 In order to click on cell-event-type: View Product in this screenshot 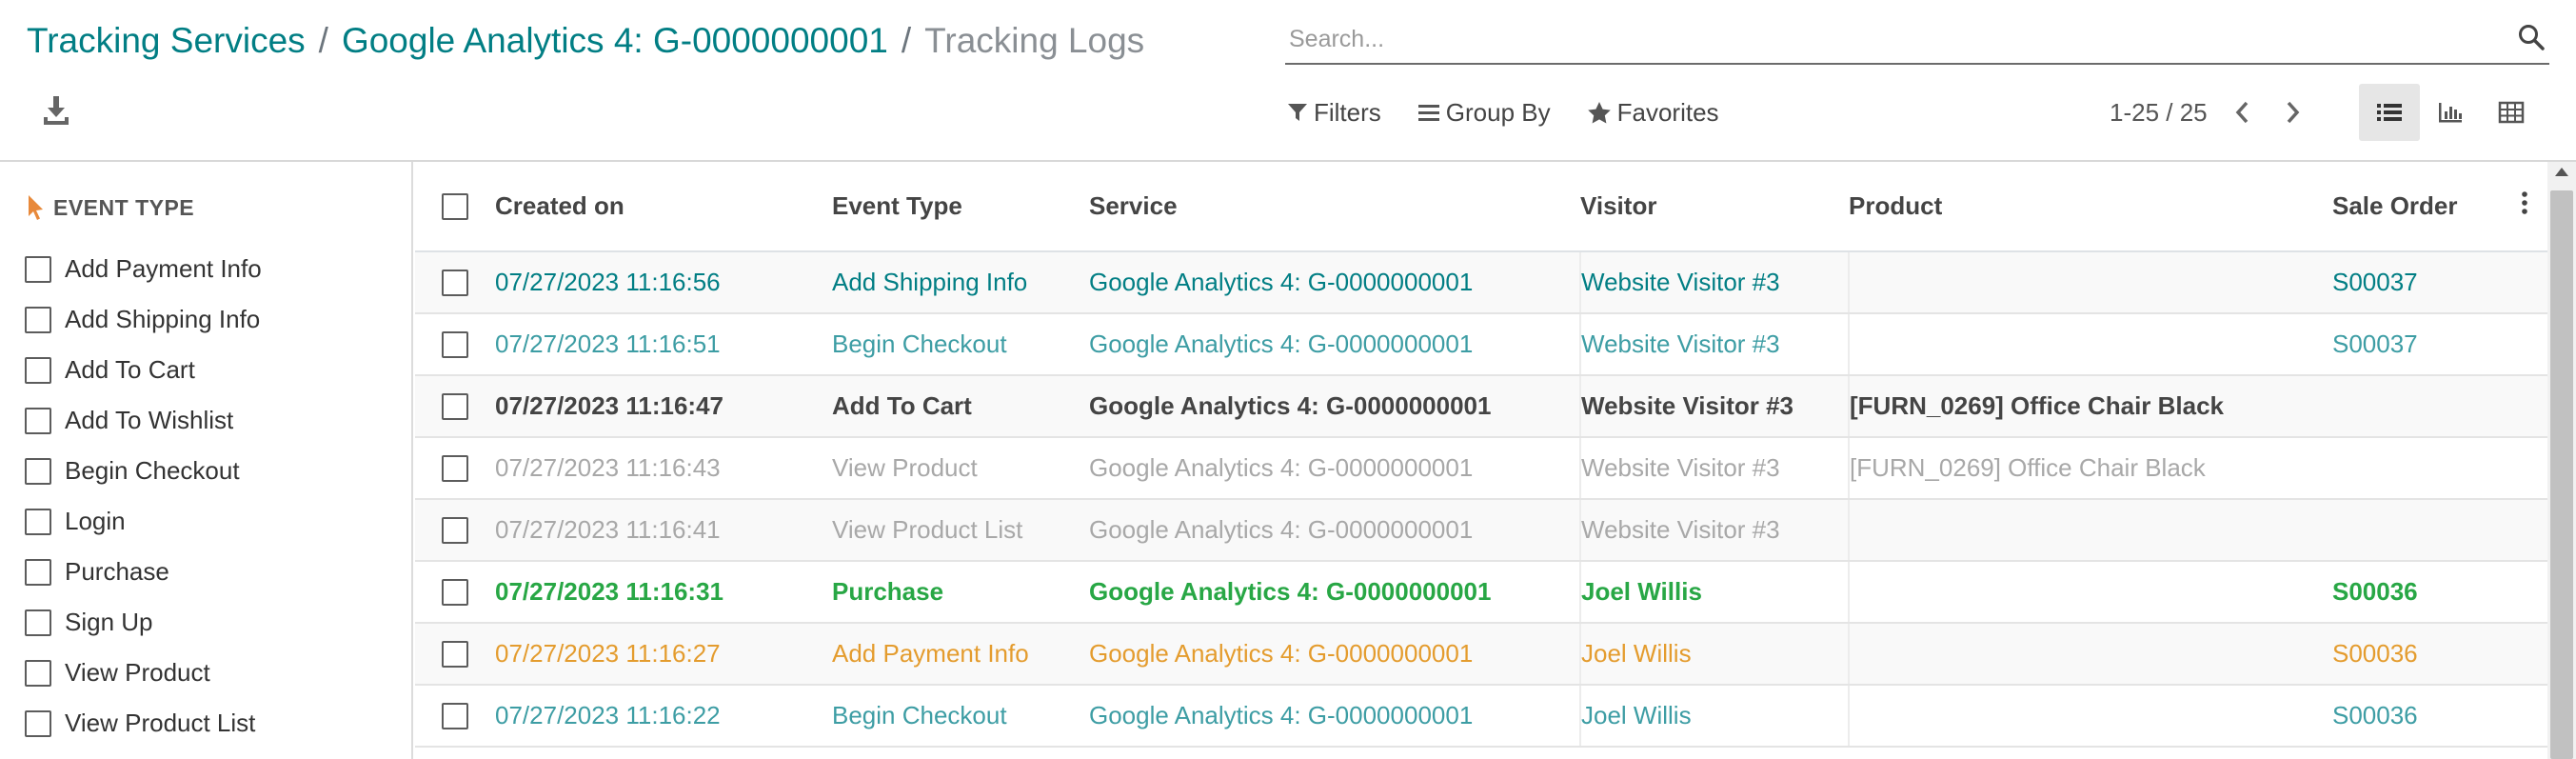, I will do `click(960, 468)`.